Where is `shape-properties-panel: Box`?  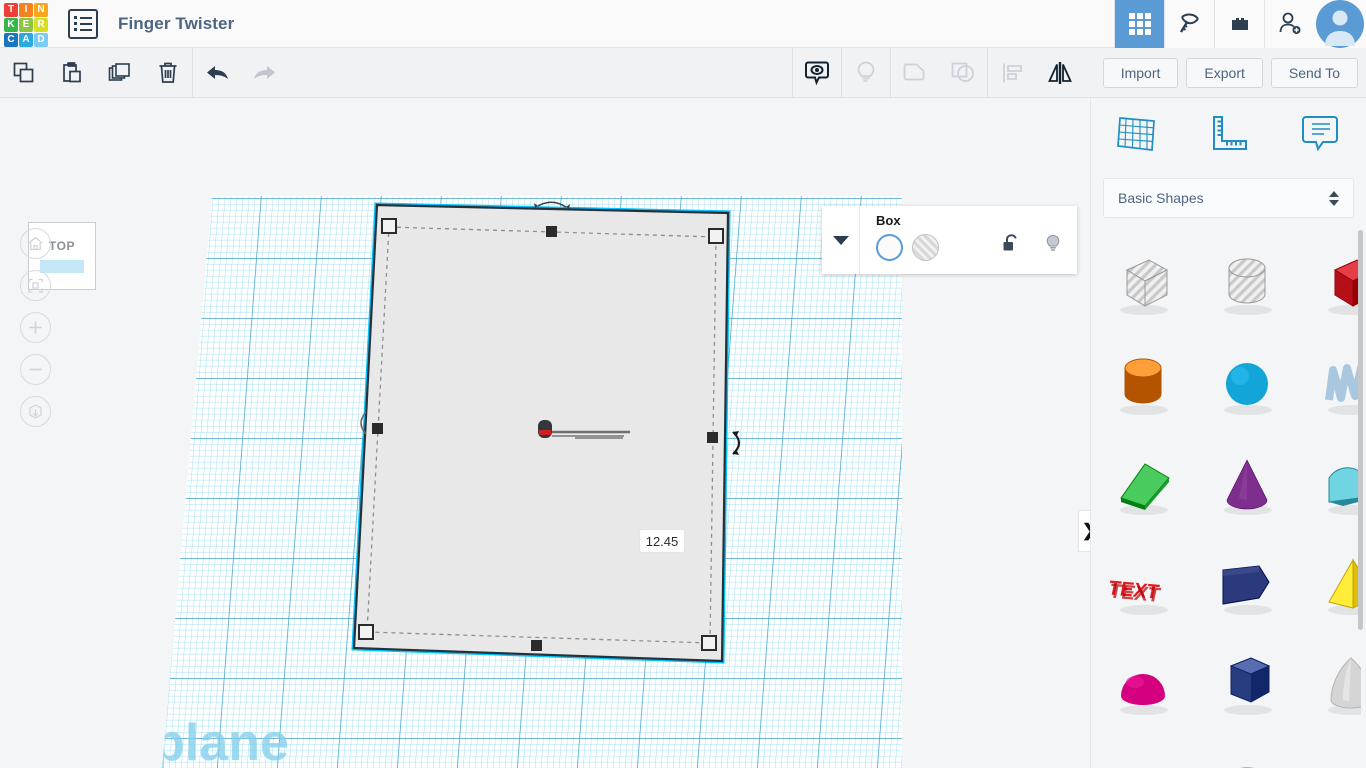
shape-properties-panel: Box is located at coordinates (949, 240).